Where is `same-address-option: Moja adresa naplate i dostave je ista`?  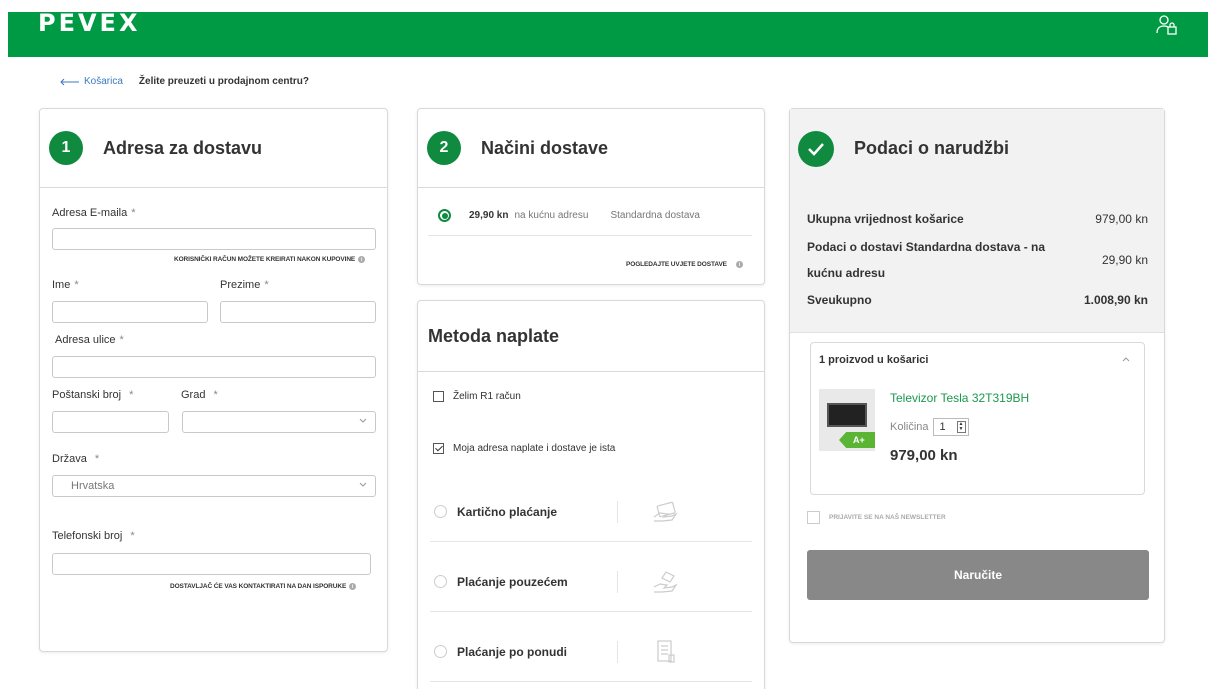 same-address-option: Moja adresa naplate i dostave je ista is located at coordinates (524, 448).